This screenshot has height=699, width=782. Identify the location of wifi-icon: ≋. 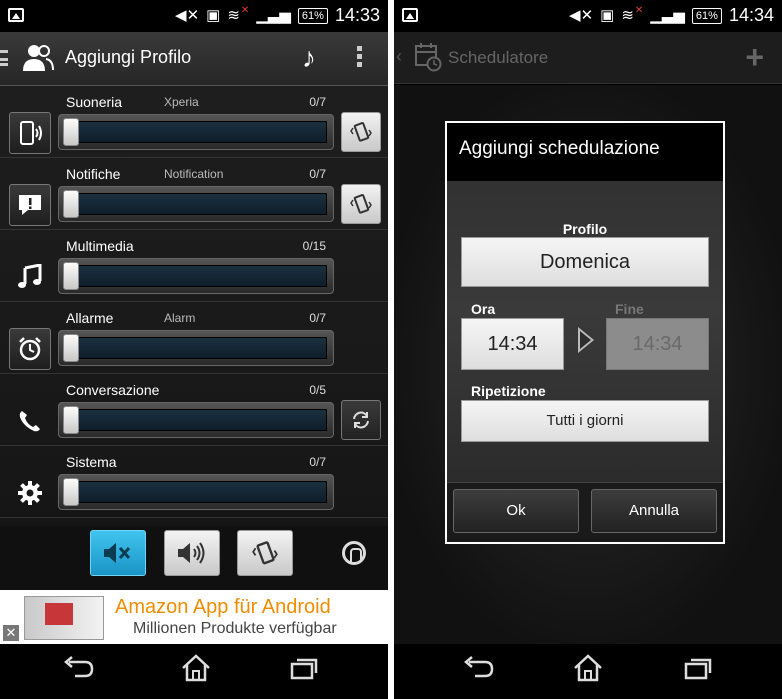
(627, 15).